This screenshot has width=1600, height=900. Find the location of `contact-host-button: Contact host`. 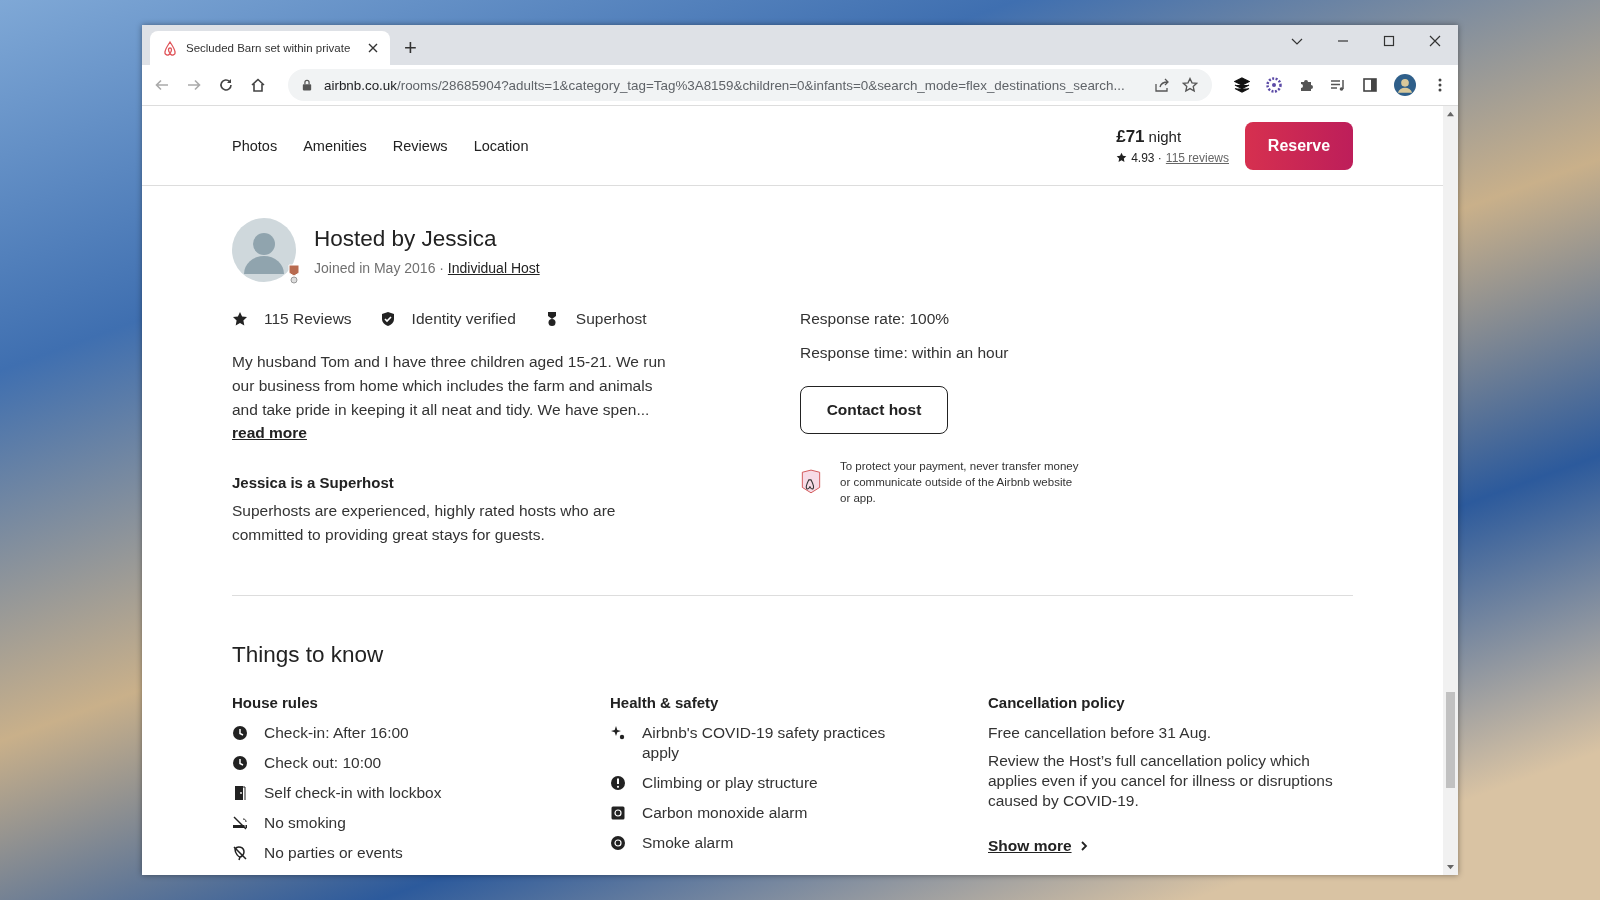

contact-host-button: Contact host is located at coordinates (874, 410).